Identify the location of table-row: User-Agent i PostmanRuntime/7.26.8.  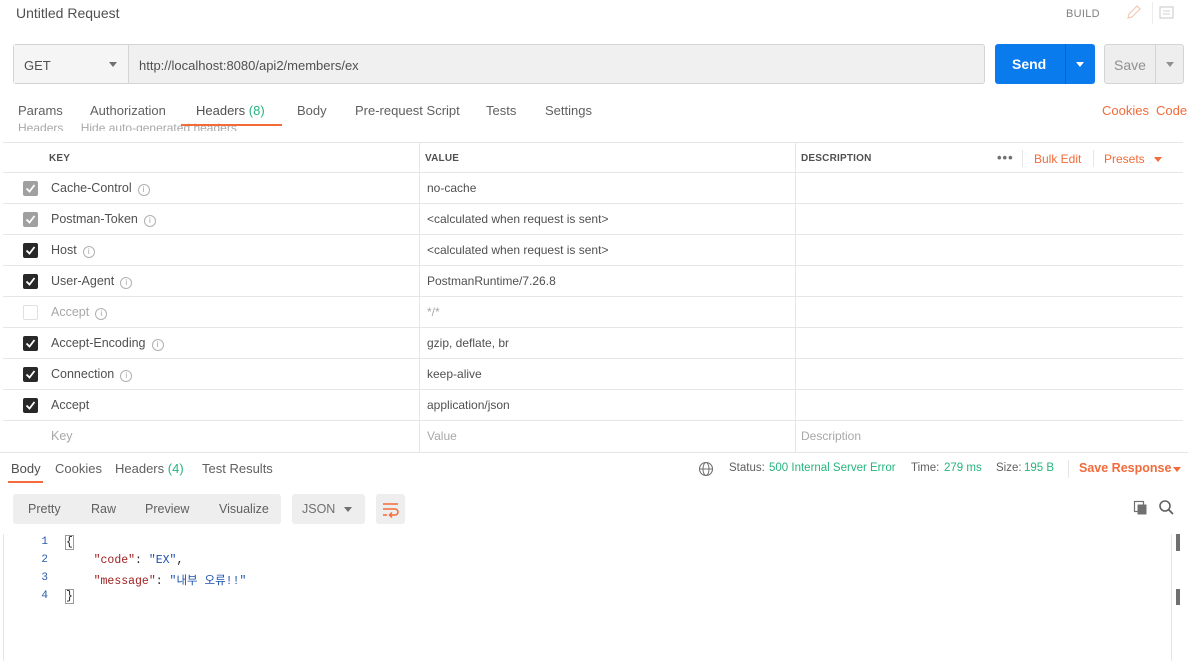
(593, 281).